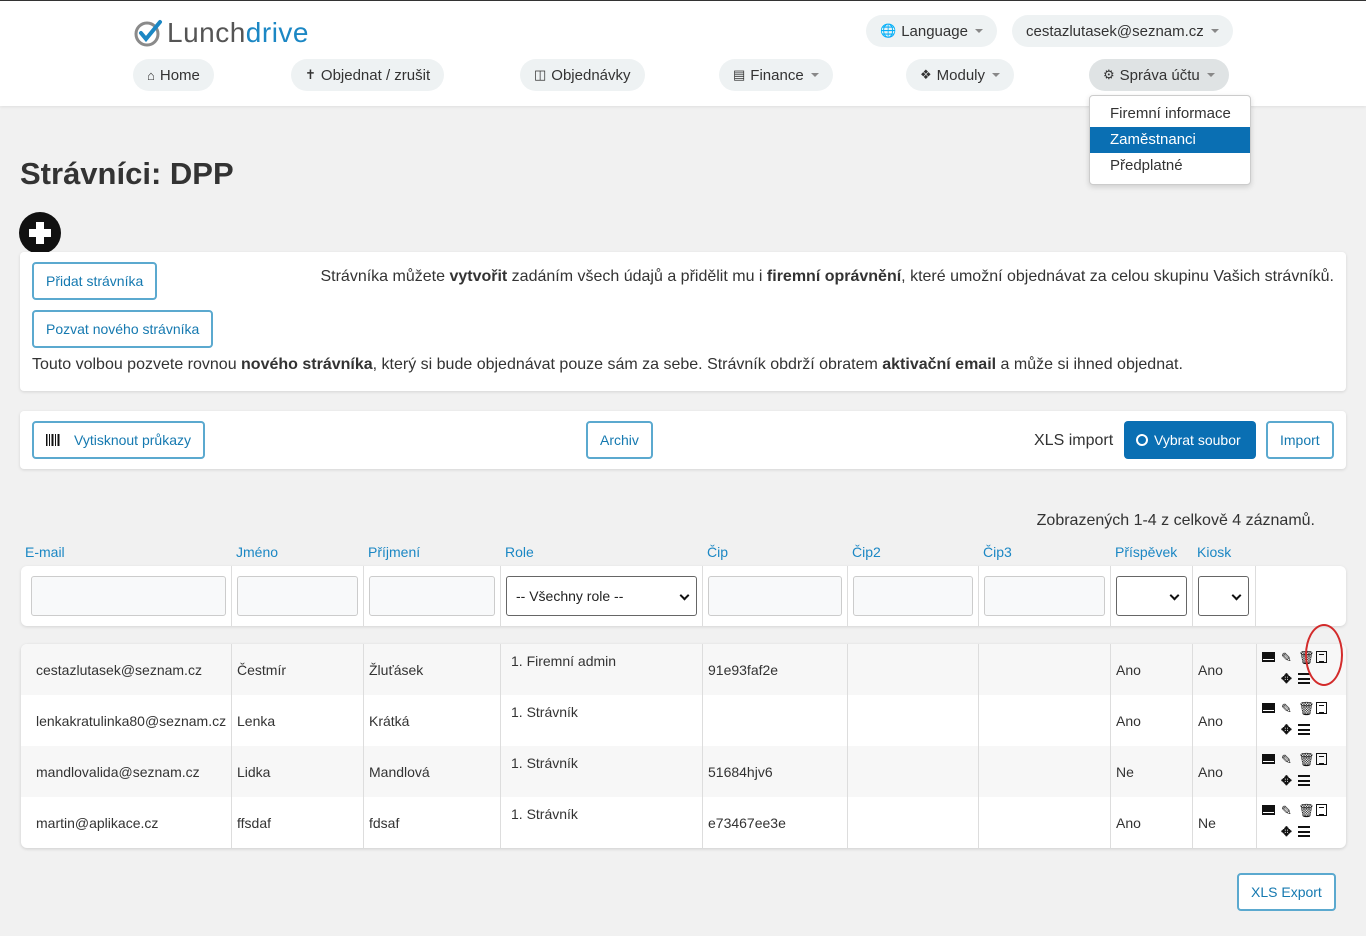 This screenshot has height=936, width=1366. I want to click on nav-home-label: Home, so click(179, 75).